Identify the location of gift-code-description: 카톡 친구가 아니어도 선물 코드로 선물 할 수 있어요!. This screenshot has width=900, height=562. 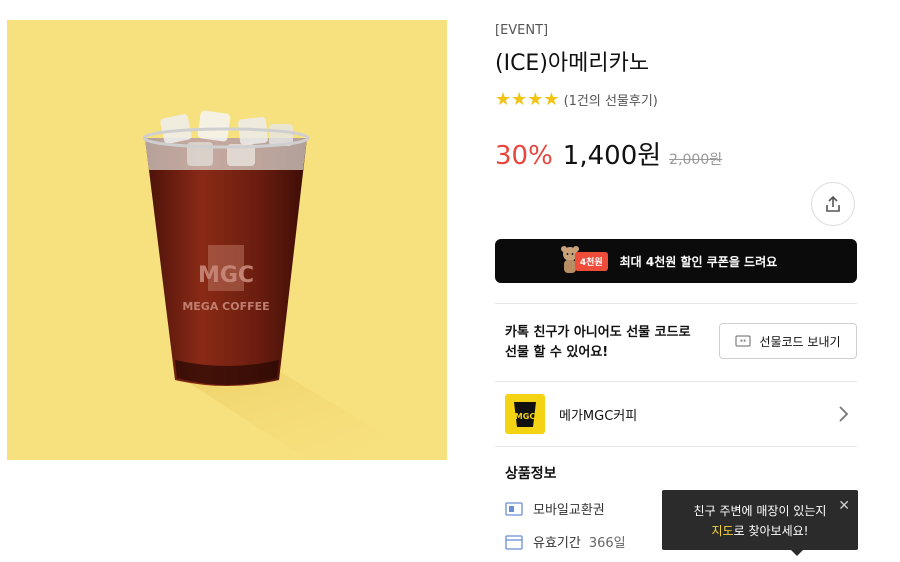
(598, 343).